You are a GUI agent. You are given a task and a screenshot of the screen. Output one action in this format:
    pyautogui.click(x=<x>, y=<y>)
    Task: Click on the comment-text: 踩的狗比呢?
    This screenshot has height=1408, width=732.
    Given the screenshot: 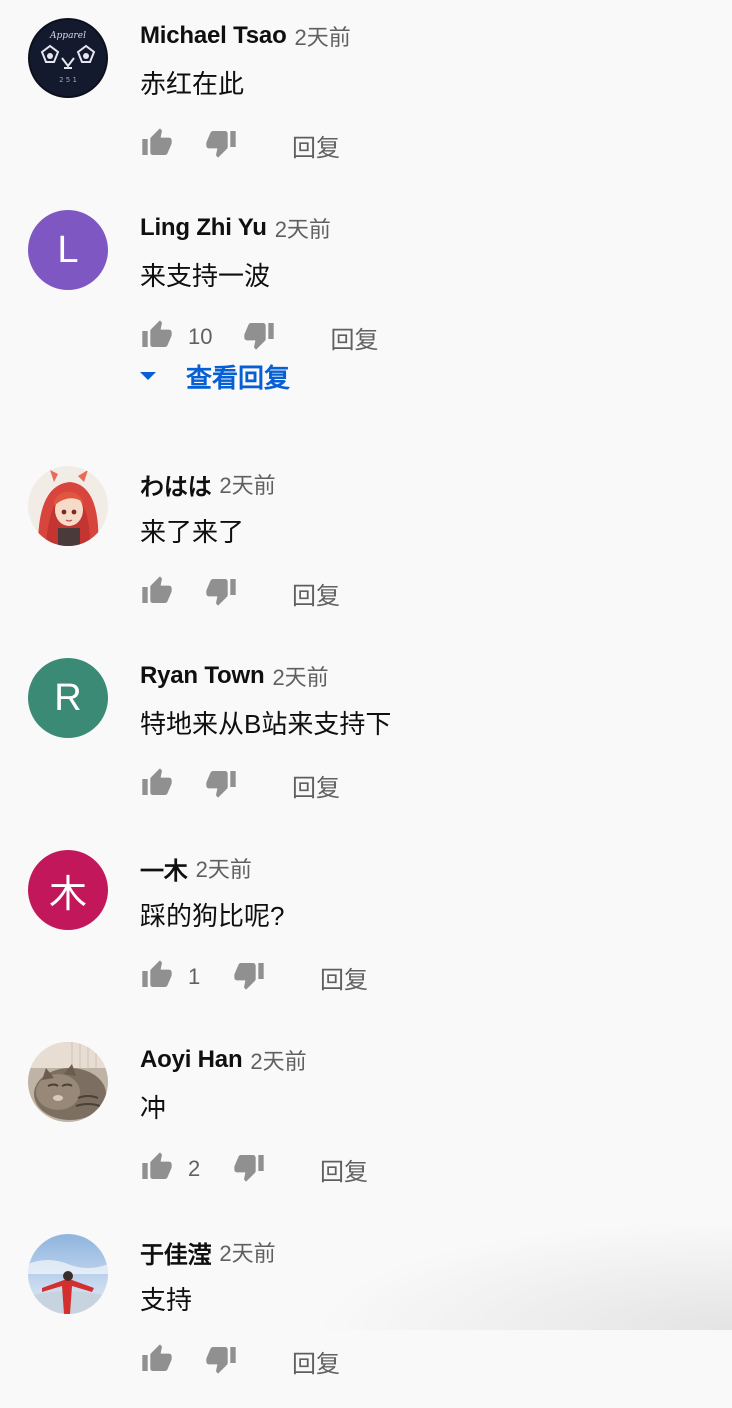 What is the action you would take?
    pyautogui.click(x=212, y=914)
    